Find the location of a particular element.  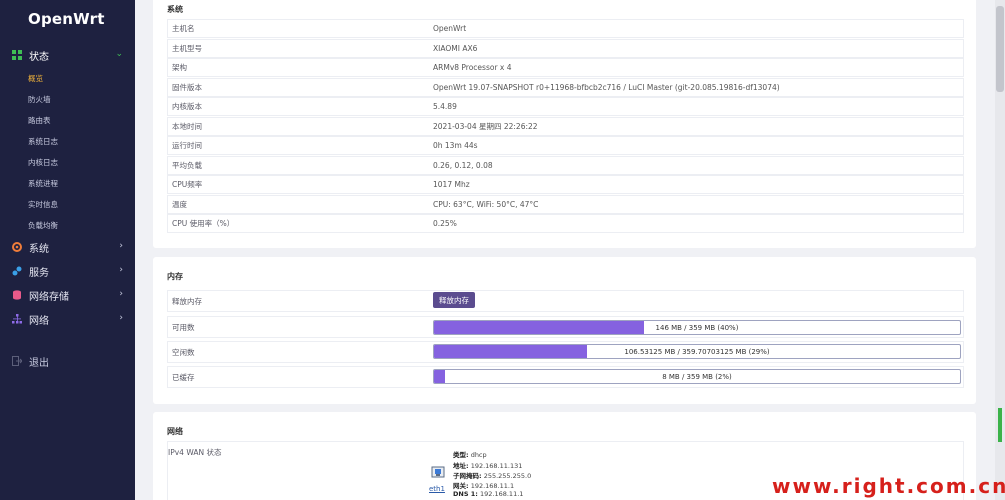

wan-netmask-line: 子网掩码: 255.255.255.0 is located at coordinates (492, 475).